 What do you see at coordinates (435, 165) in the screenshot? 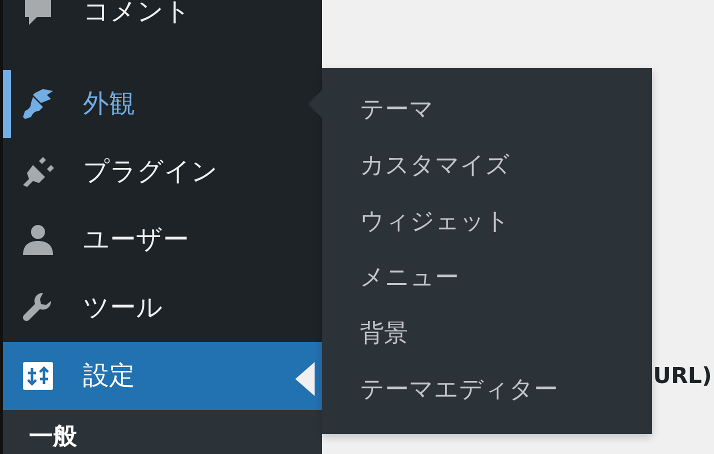
I see `flyout-menu-item: カスタマイズ` at bounding box center [435, 165].